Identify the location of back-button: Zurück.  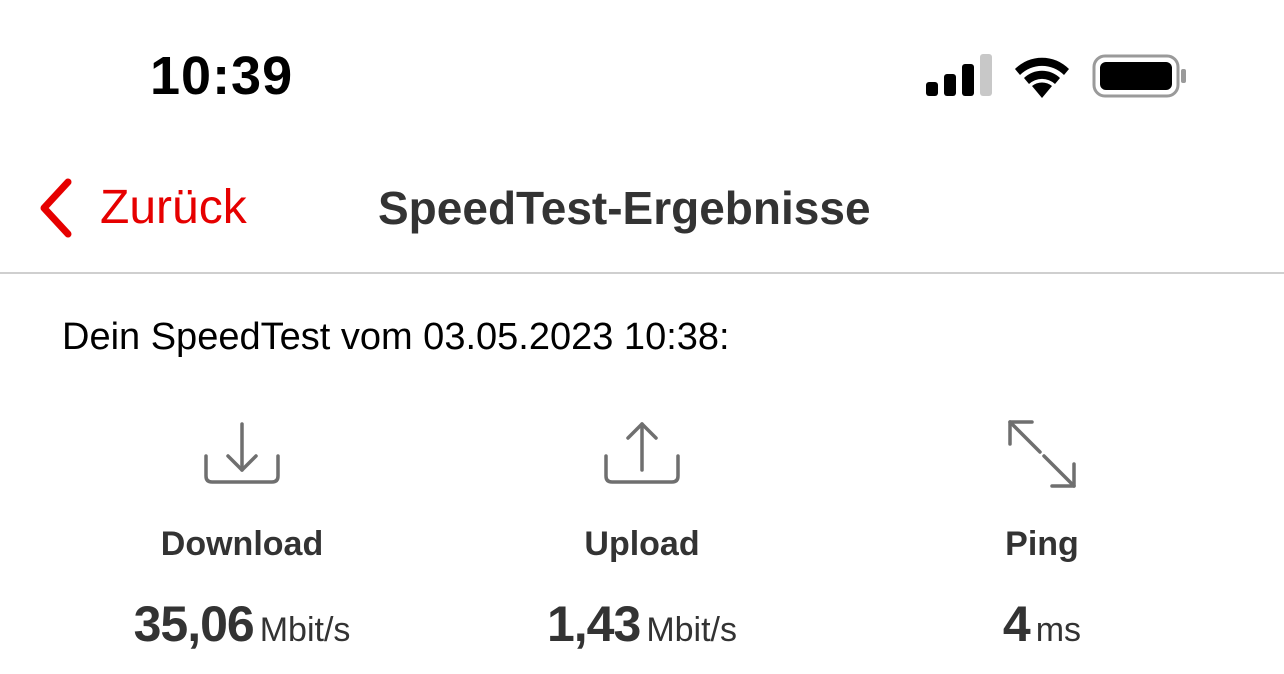
(141, 208).